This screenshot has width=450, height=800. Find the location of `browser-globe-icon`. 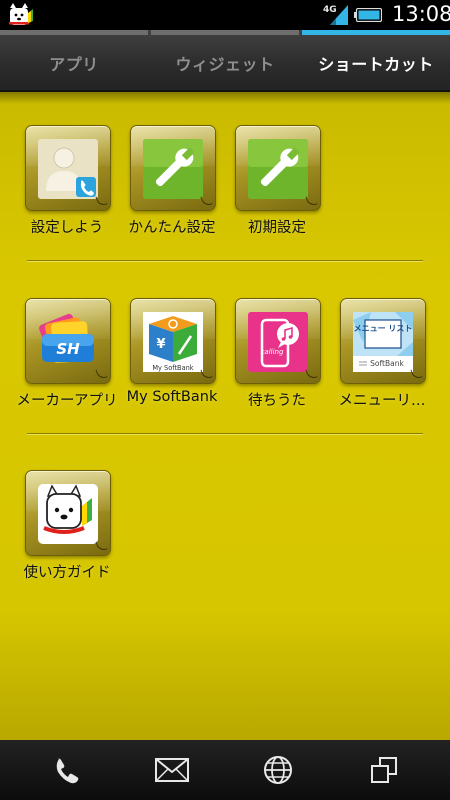

browser-globe-icon is located at coordinates (278, 770).